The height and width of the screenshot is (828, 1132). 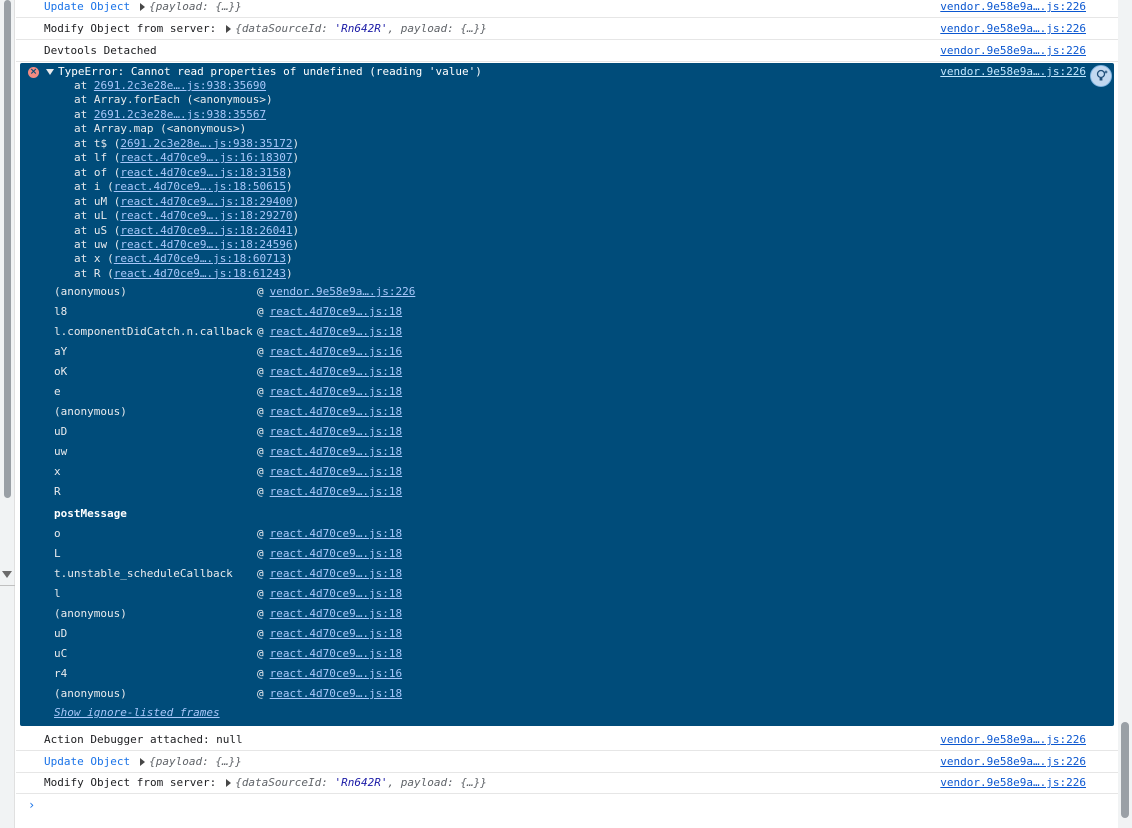 What do you see at coordinates (1125, 770) in the screenshot?
I see `right-scrollbar-thumb` at bounding box center [1125, 770].